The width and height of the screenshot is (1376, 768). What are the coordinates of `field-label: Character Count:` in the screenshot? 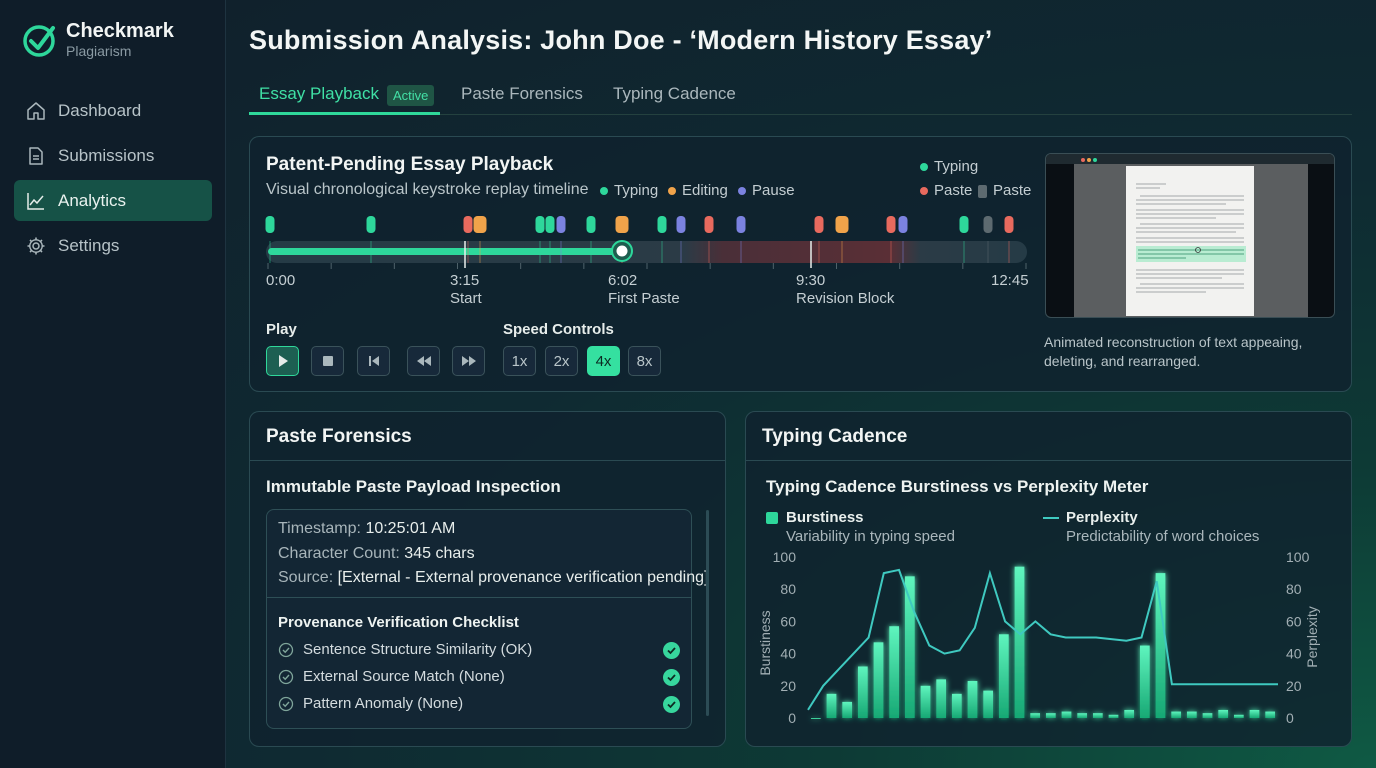 It's located at (339, 553).